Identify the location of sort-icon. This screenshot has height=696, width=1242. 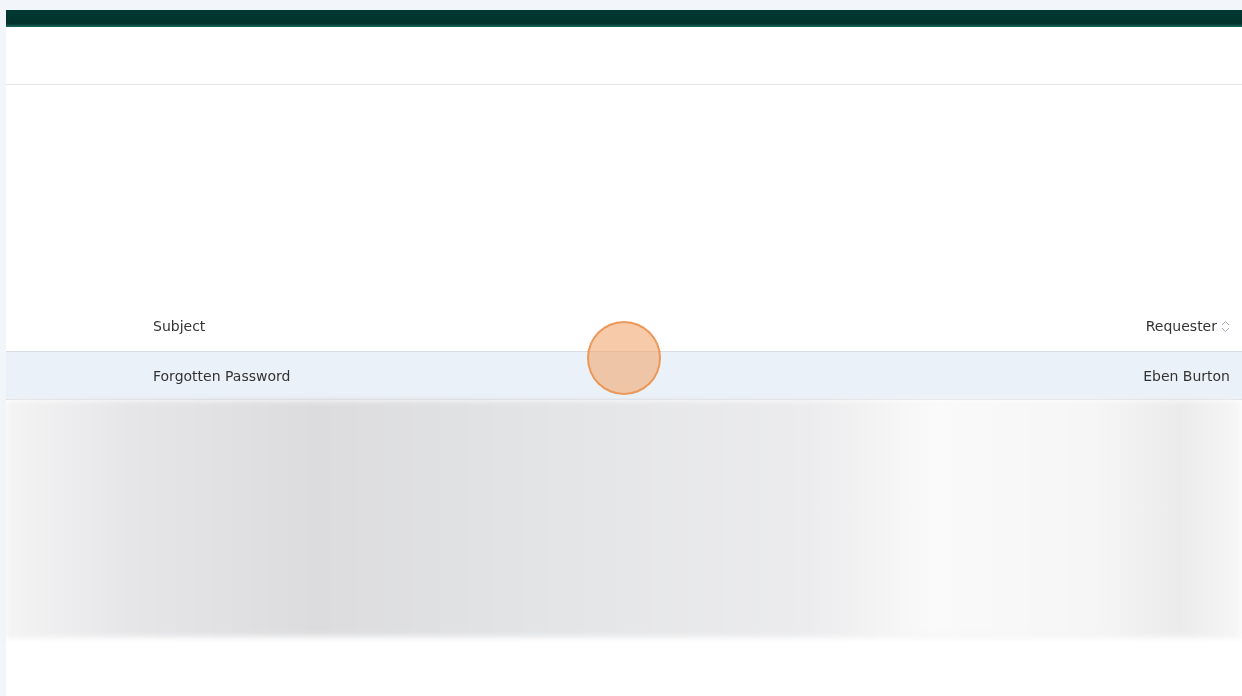
(1225, 326).